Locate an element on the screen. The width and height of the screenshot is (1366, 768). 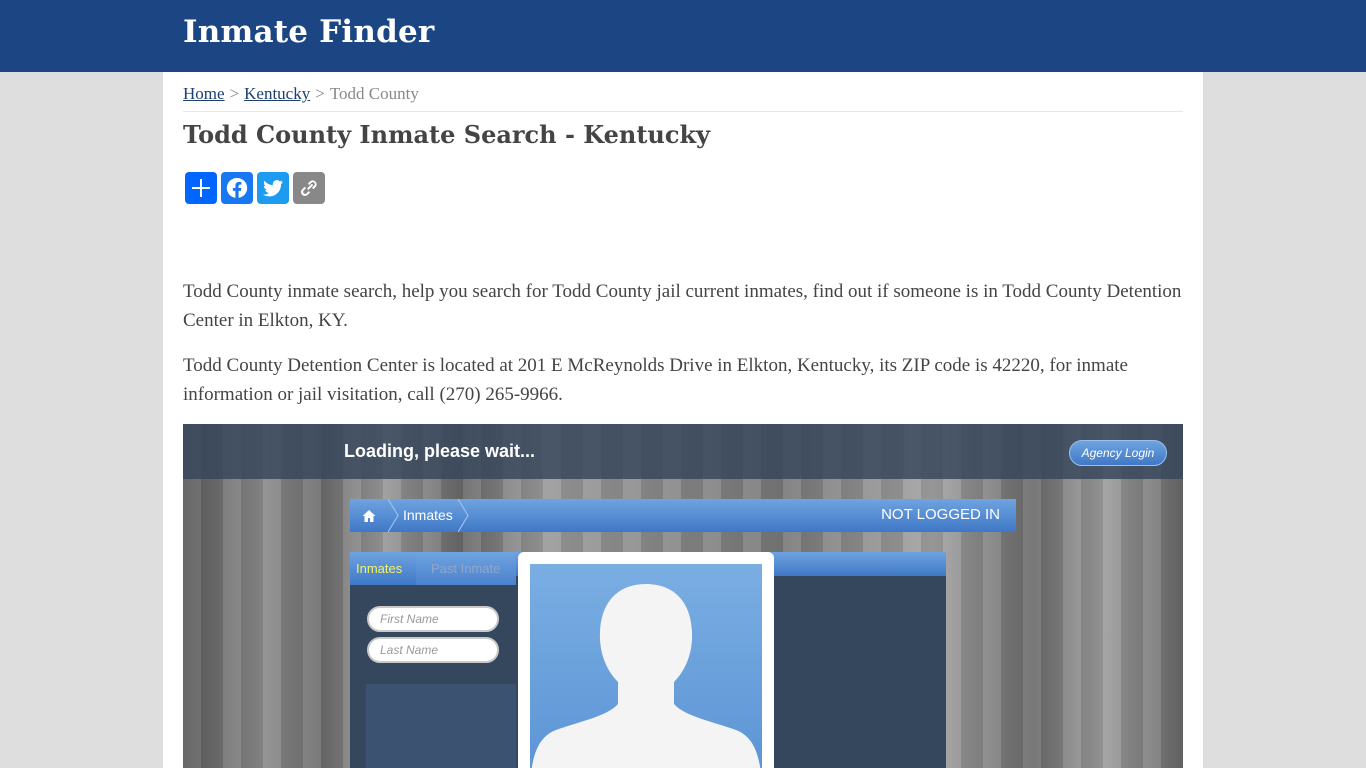
search-results-area is located at coordinates (441, 726).